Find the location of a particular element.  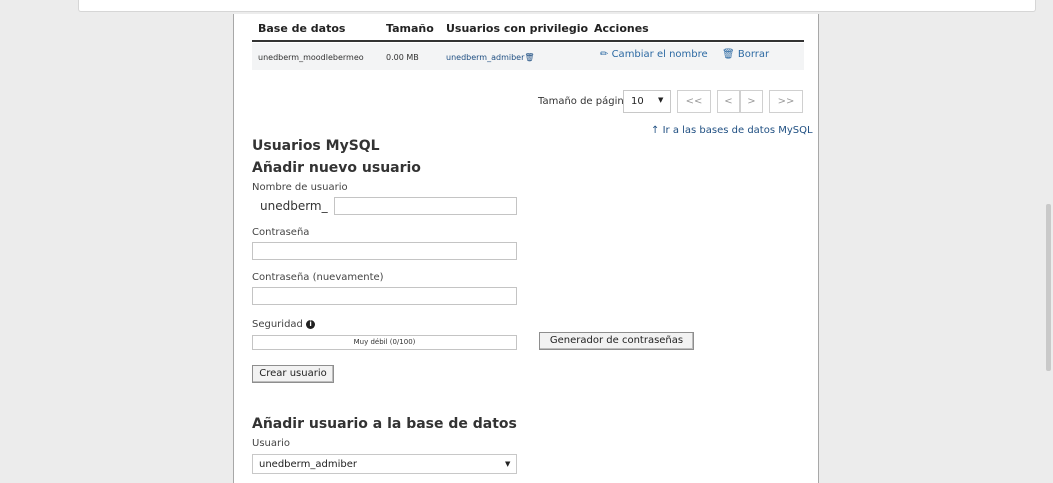

rename-db-label: Cambiar el nombre is located at coordinates (660, 54).